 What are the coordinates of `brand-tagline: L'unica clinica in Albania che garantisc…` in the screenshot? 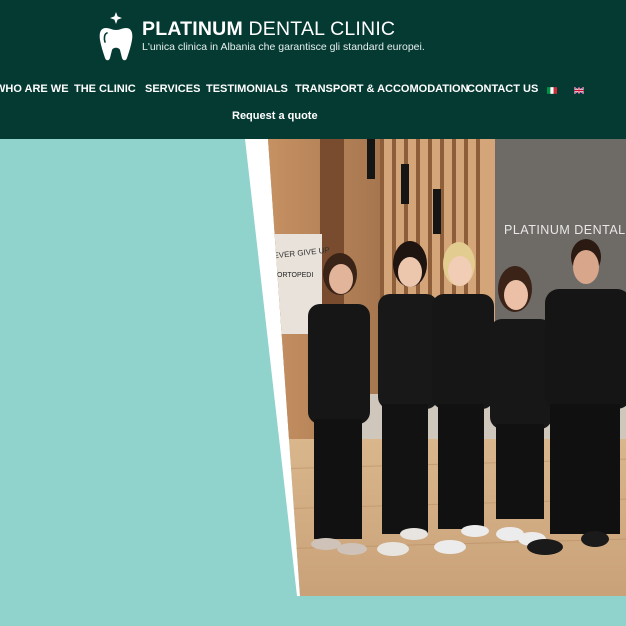 It's located at (283, 47).